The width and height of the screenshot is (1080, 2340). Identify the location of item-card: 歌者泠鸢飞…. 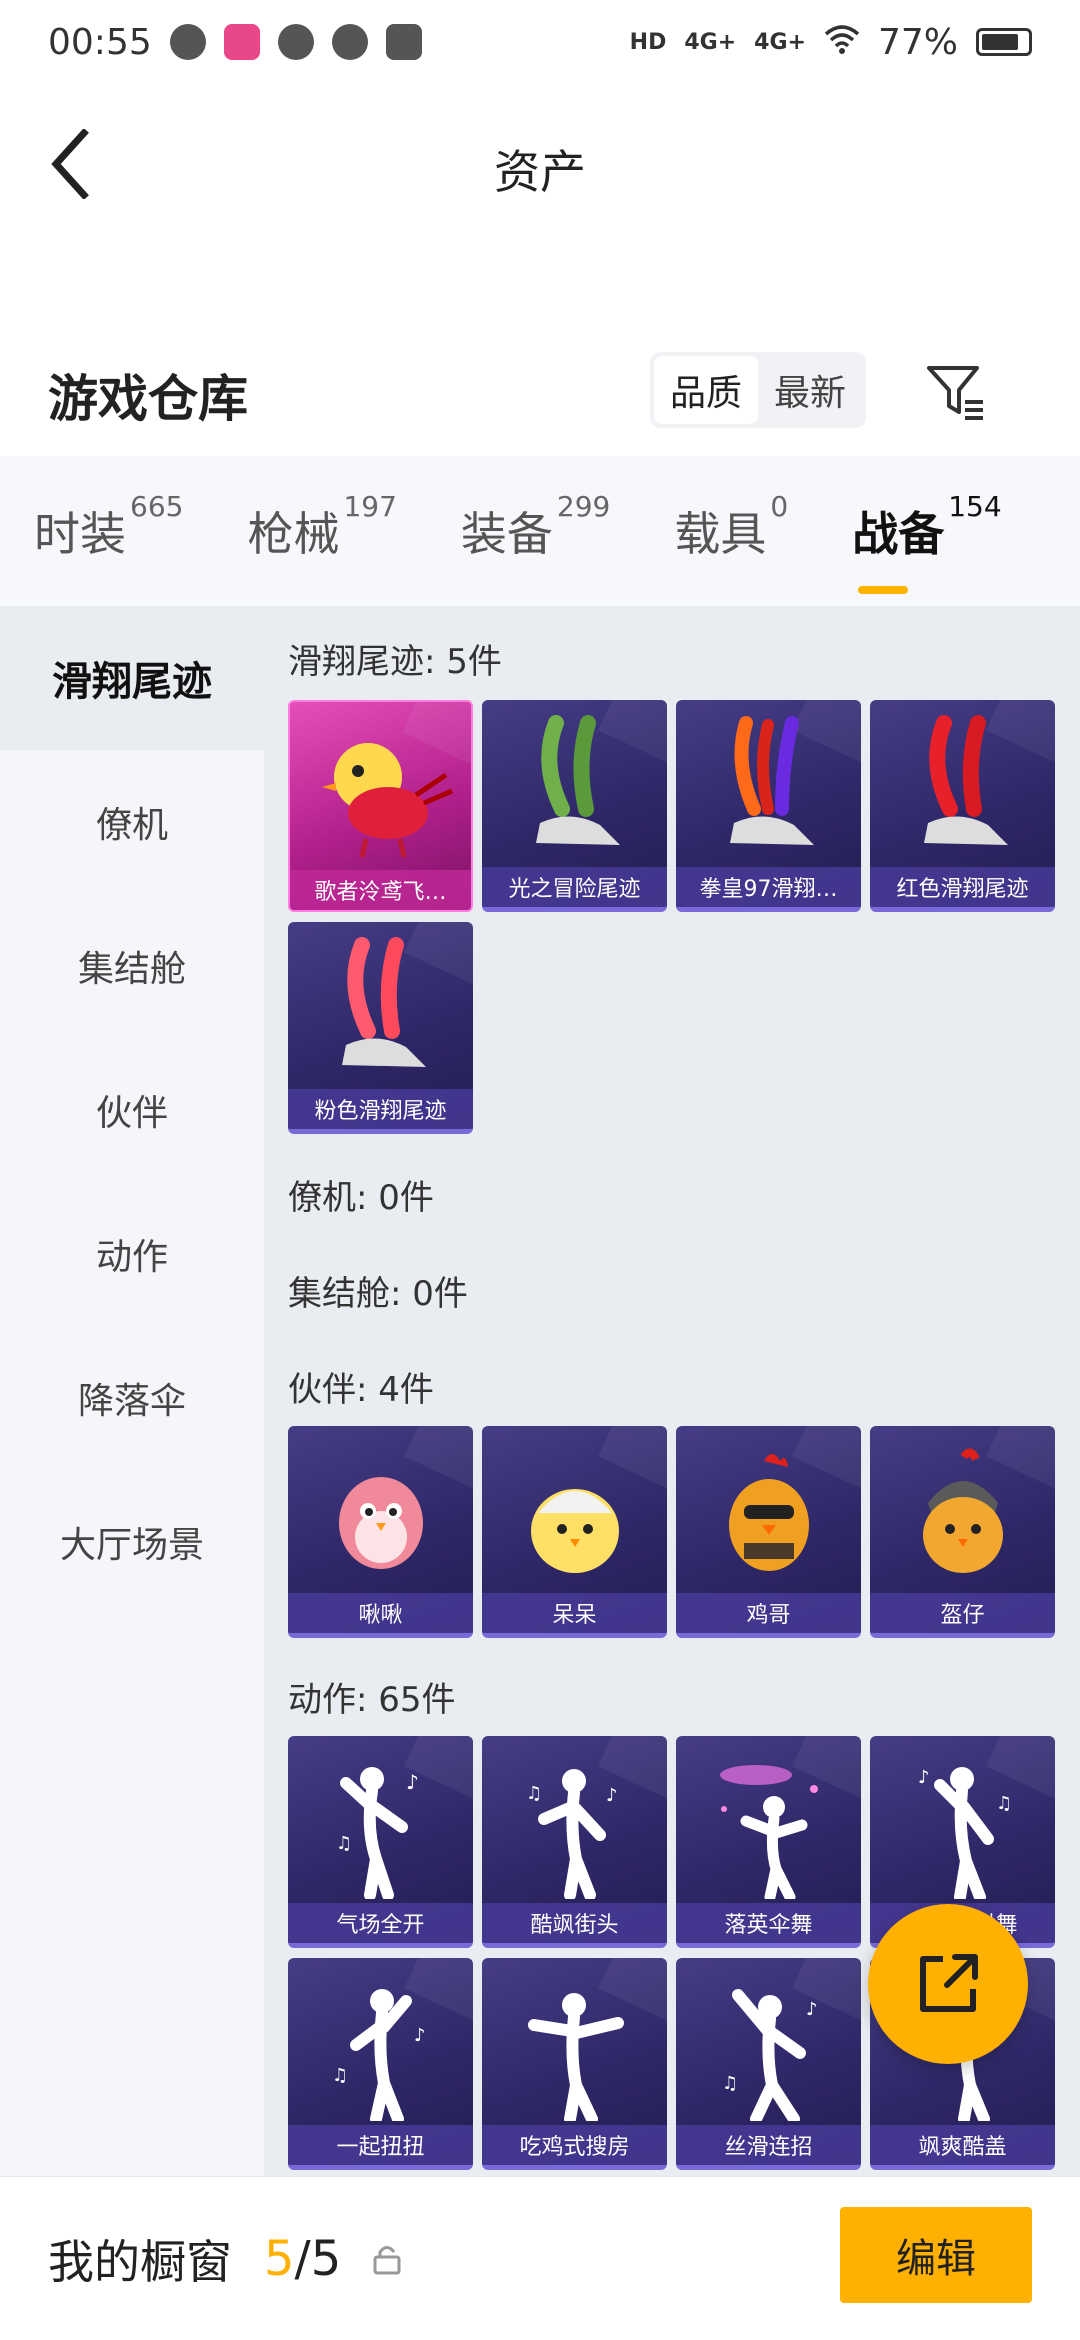
(380, 806).